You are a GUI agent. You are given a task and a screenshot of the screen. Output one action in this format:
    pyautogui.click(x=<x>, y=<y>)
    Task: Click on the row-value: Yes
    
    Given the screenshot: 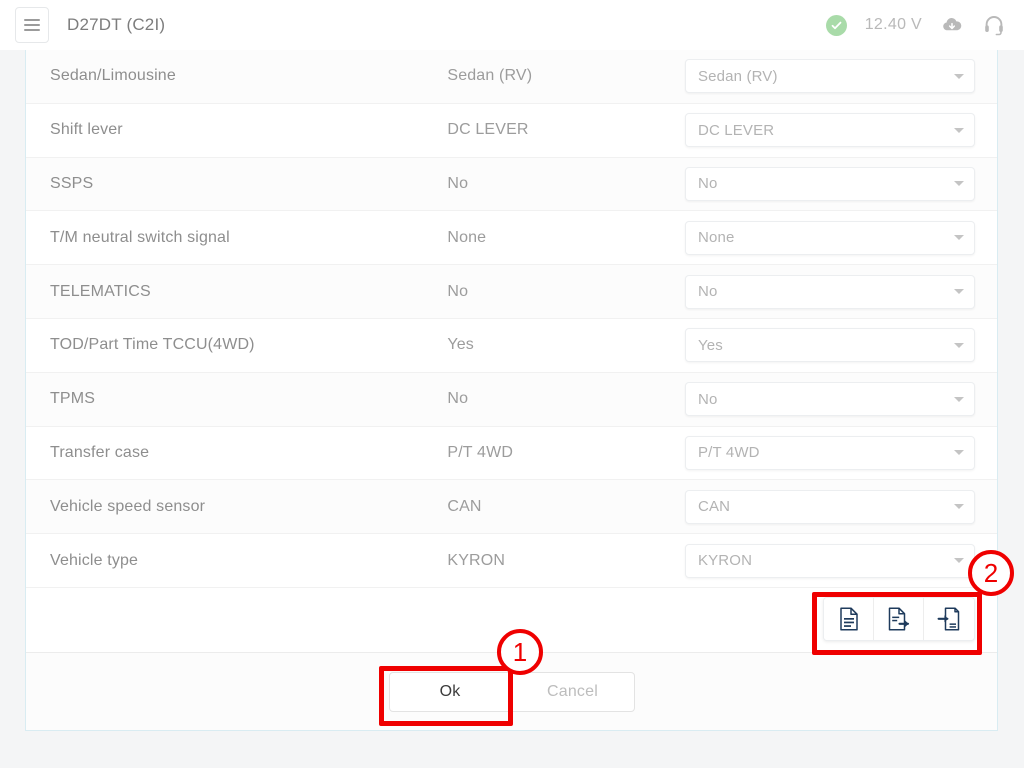 What is the action you would take?
    pyautogui.click(x=460, y=345)
    